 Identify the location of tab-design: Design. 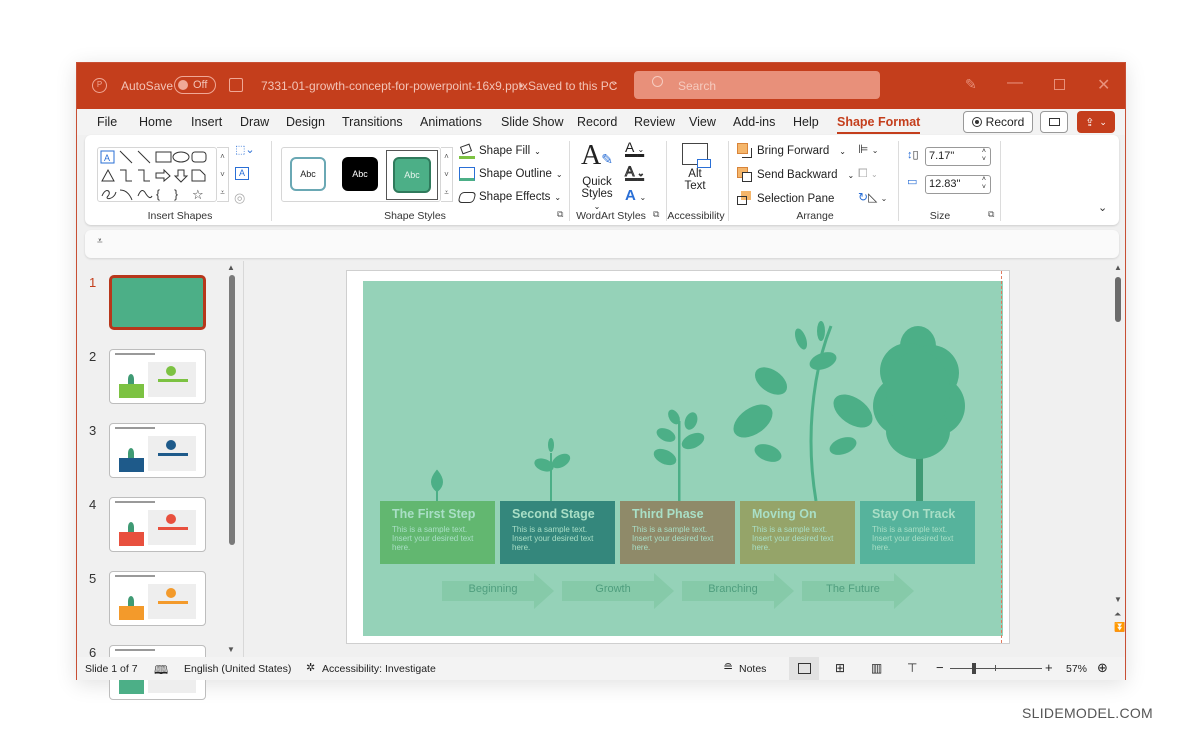
(305, 122).